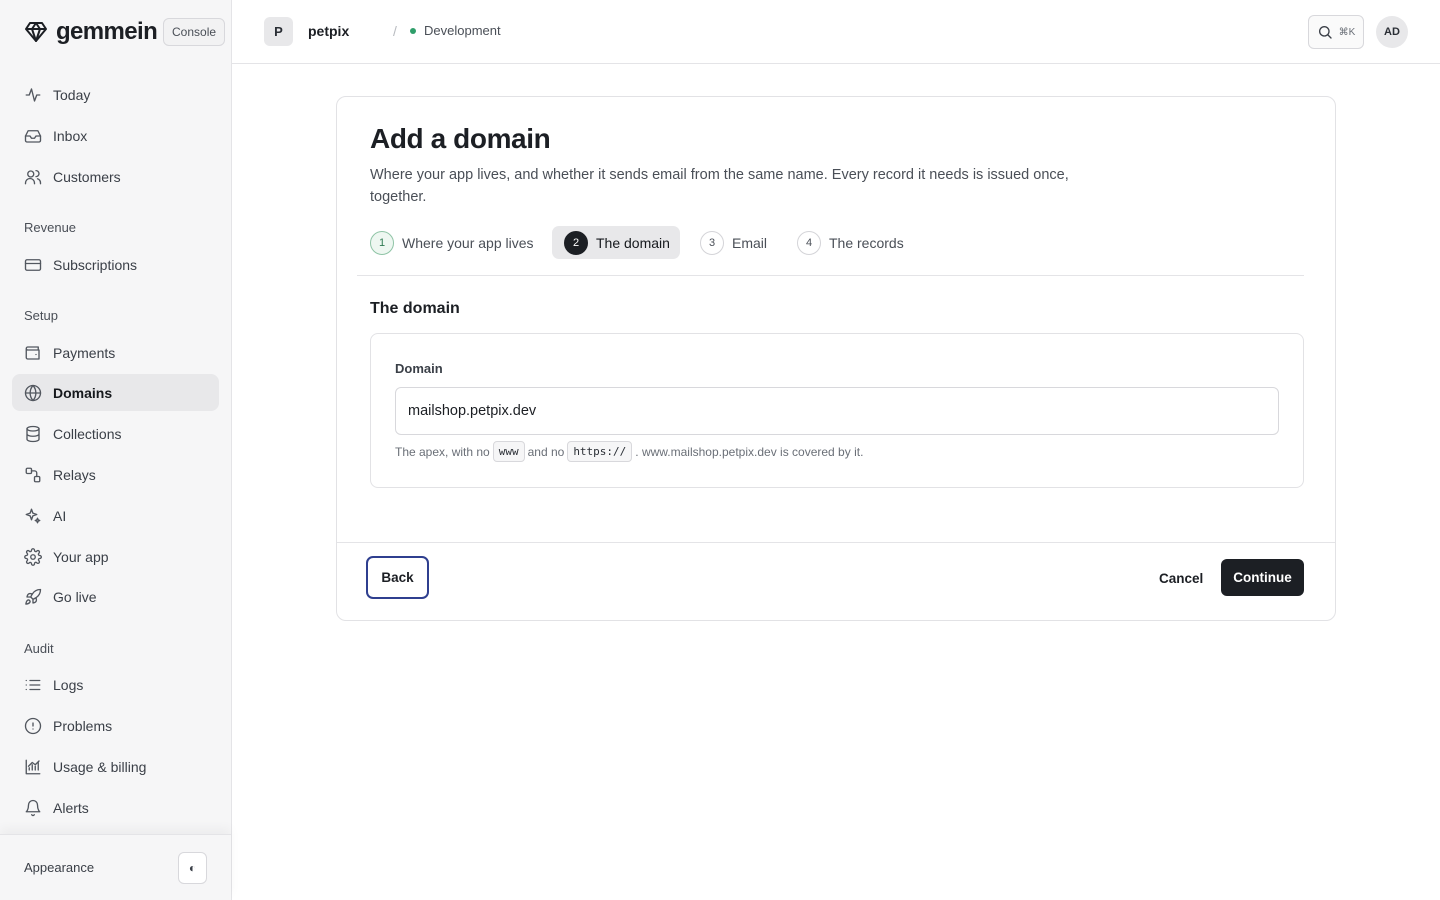  What do you see at coordinates (41, 315) in the screenshot?
I see `section-label-setup: Setup` at bounding box center [41, 315].